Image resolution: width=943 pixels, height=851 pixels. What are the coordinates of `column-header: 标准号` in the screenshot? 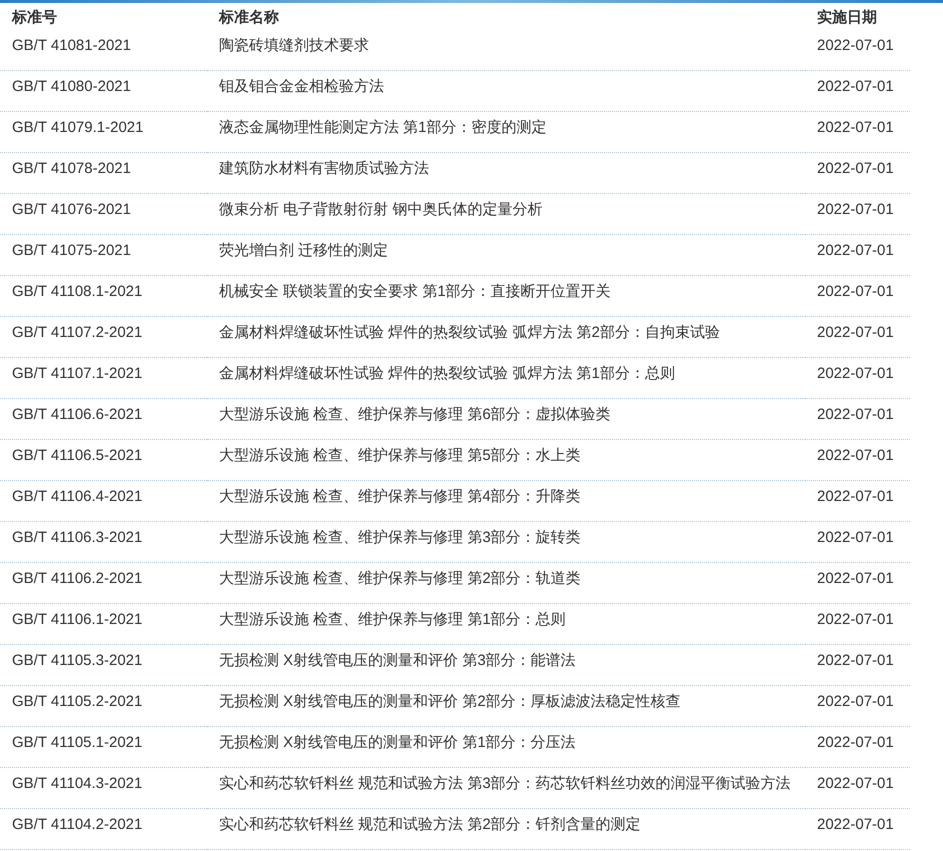 It's located at (34, 18).